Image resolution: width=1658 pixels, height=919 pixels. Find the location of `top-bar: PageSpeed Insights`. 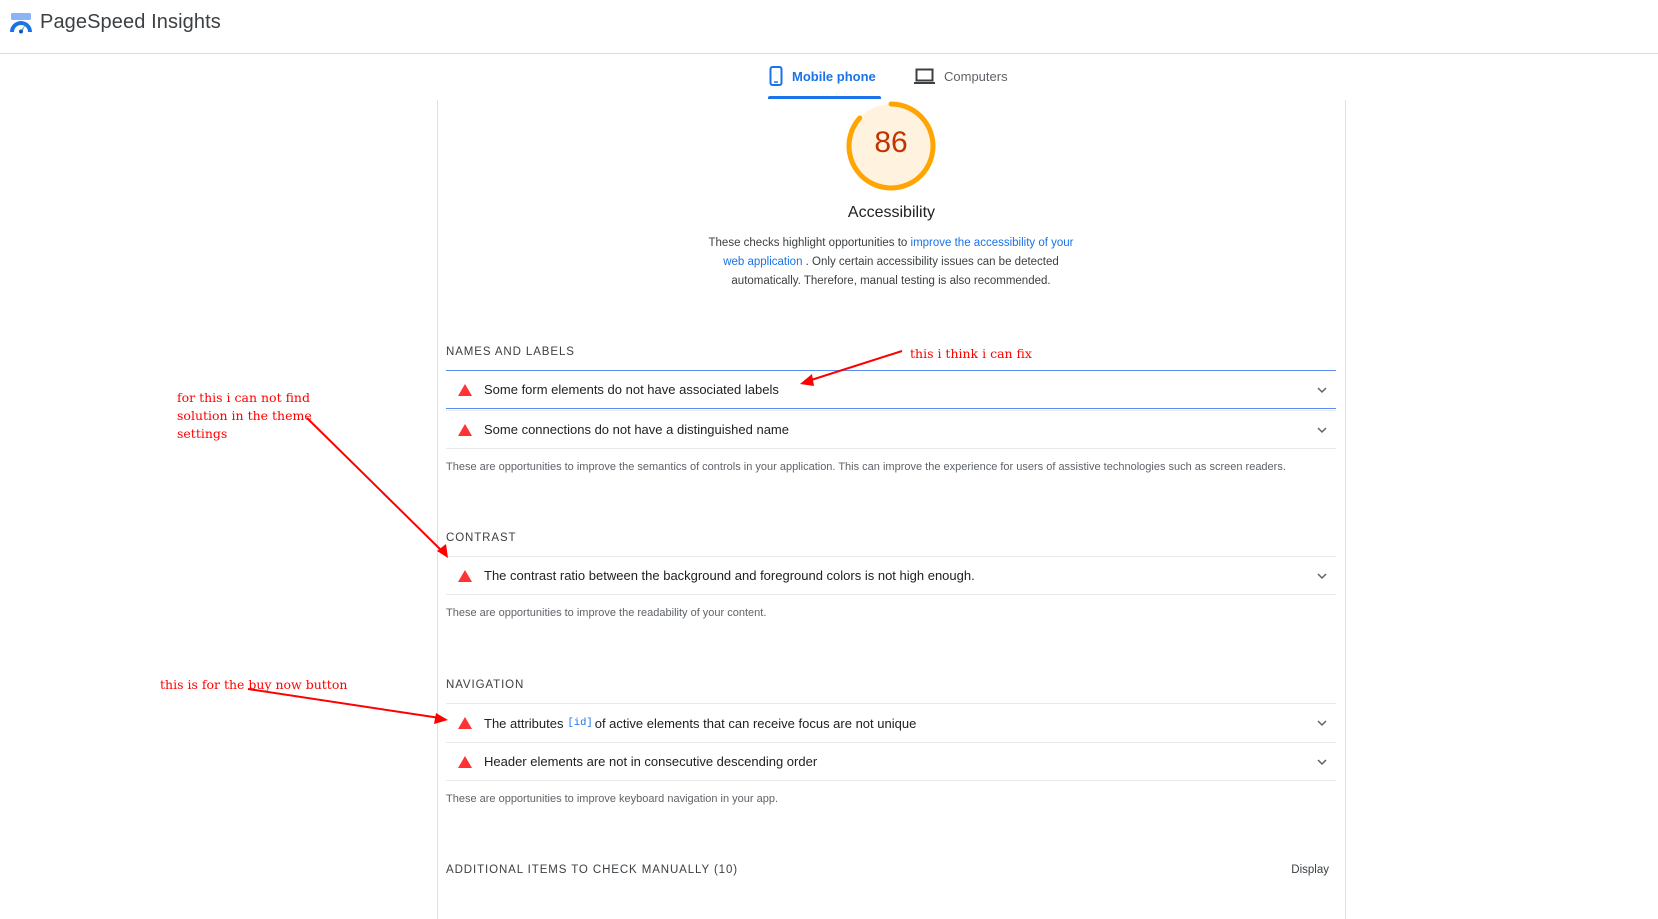

top-bar: PageSpeed Insights is located at coordinates (829, 27).